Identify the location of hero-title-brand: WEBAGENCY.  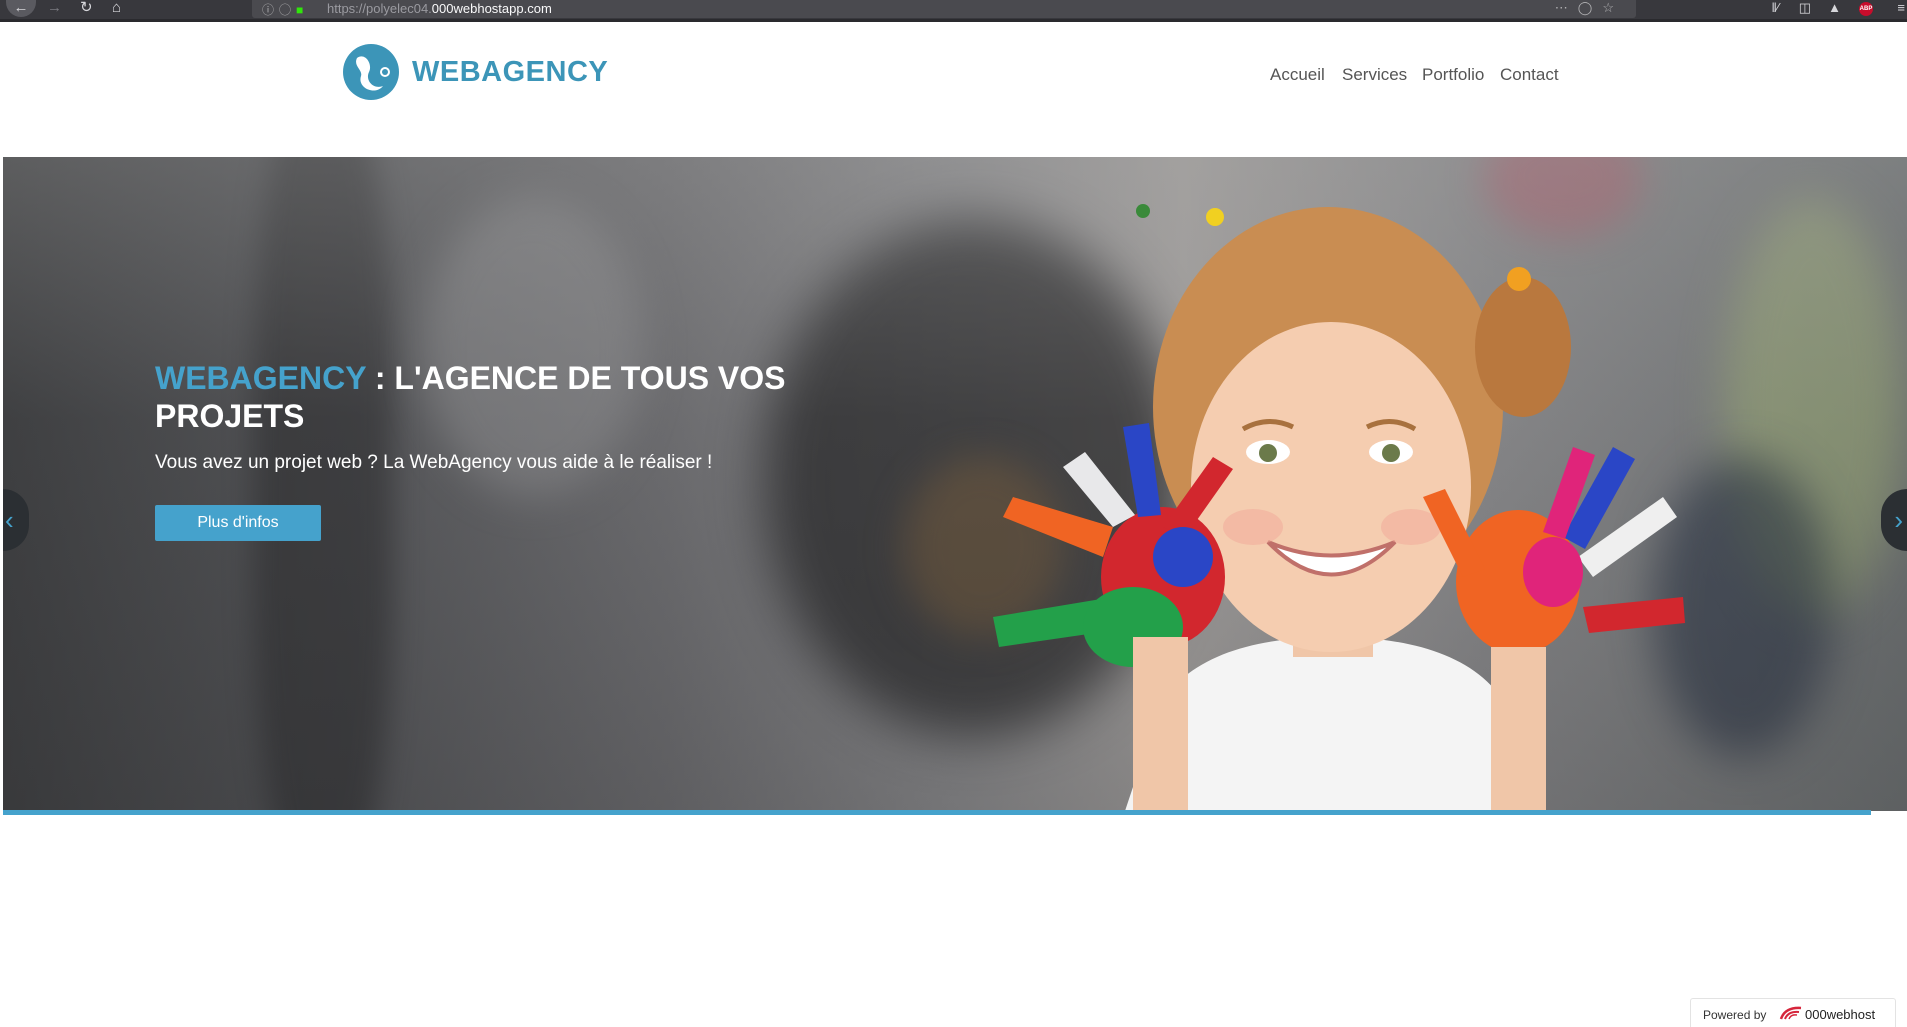
(260, 378).